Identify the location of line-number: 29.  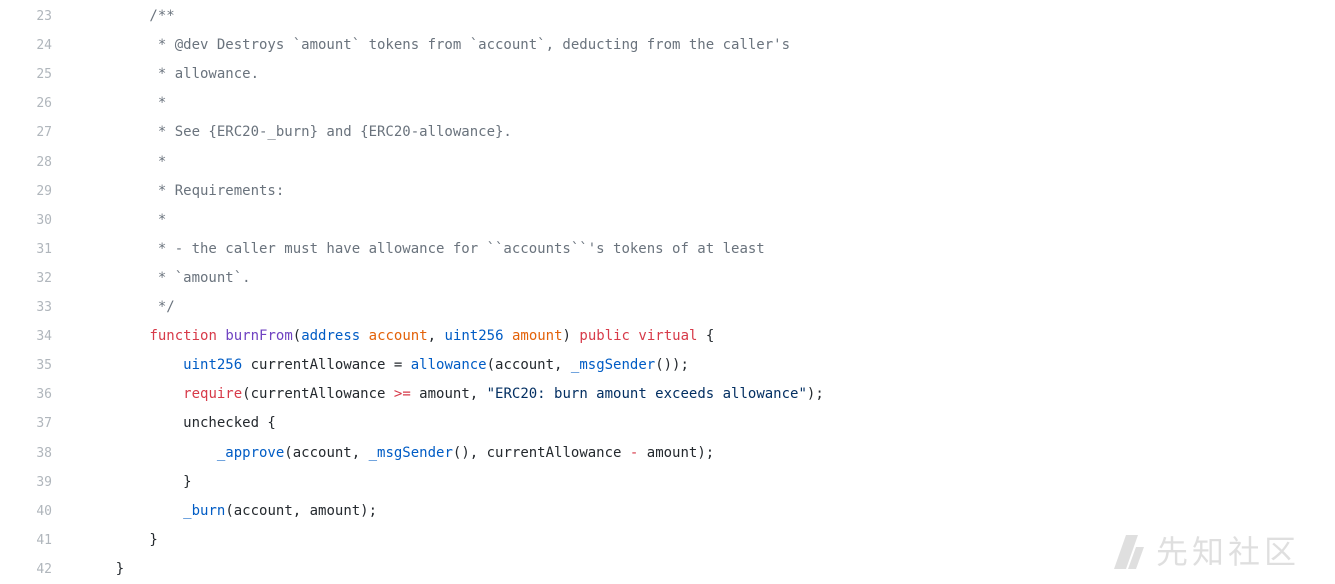
(26, 191).